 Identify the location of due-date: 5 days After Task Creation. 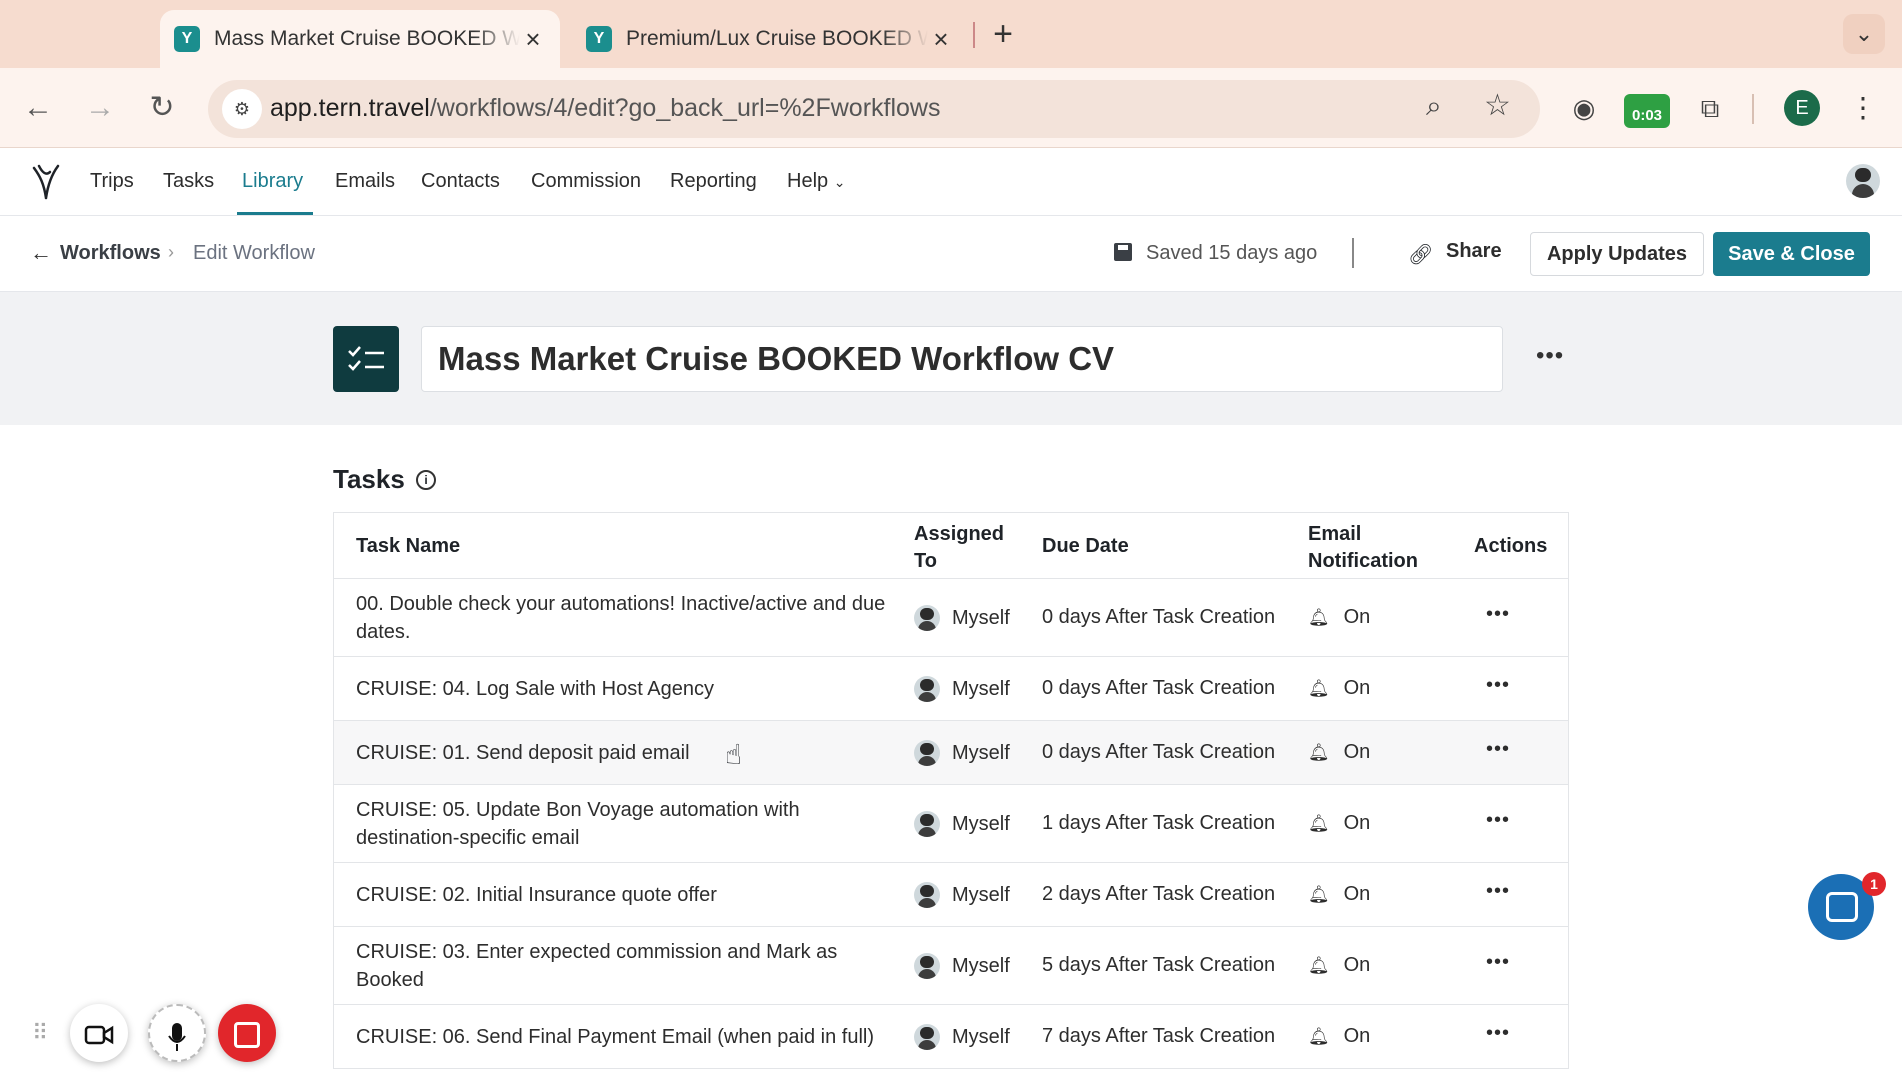
(1159, 965).